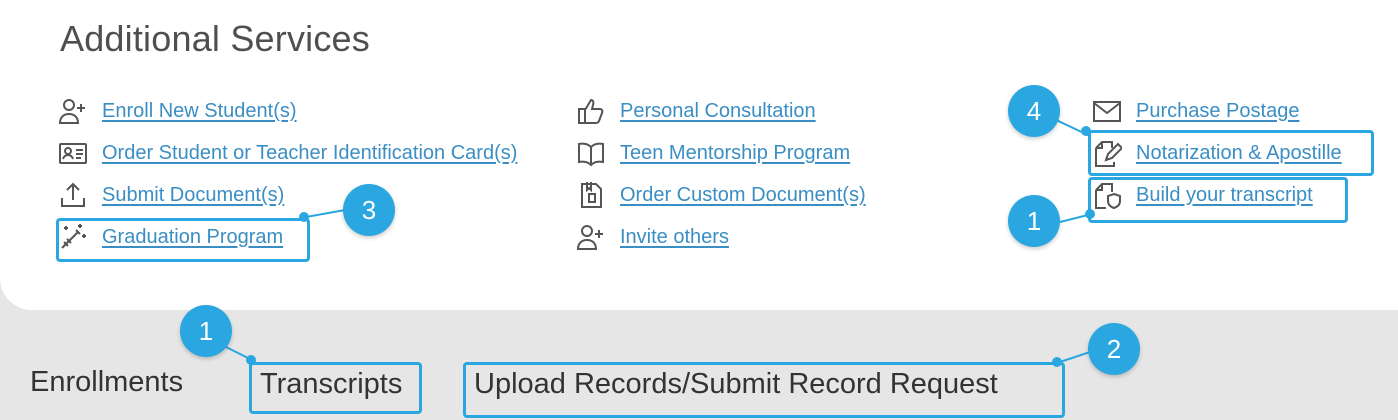  What do you see at coordinates (286, 195) in the screenshot?
I see `service-submit-document: Submit Document(s)` at bounding box center [286, 195].